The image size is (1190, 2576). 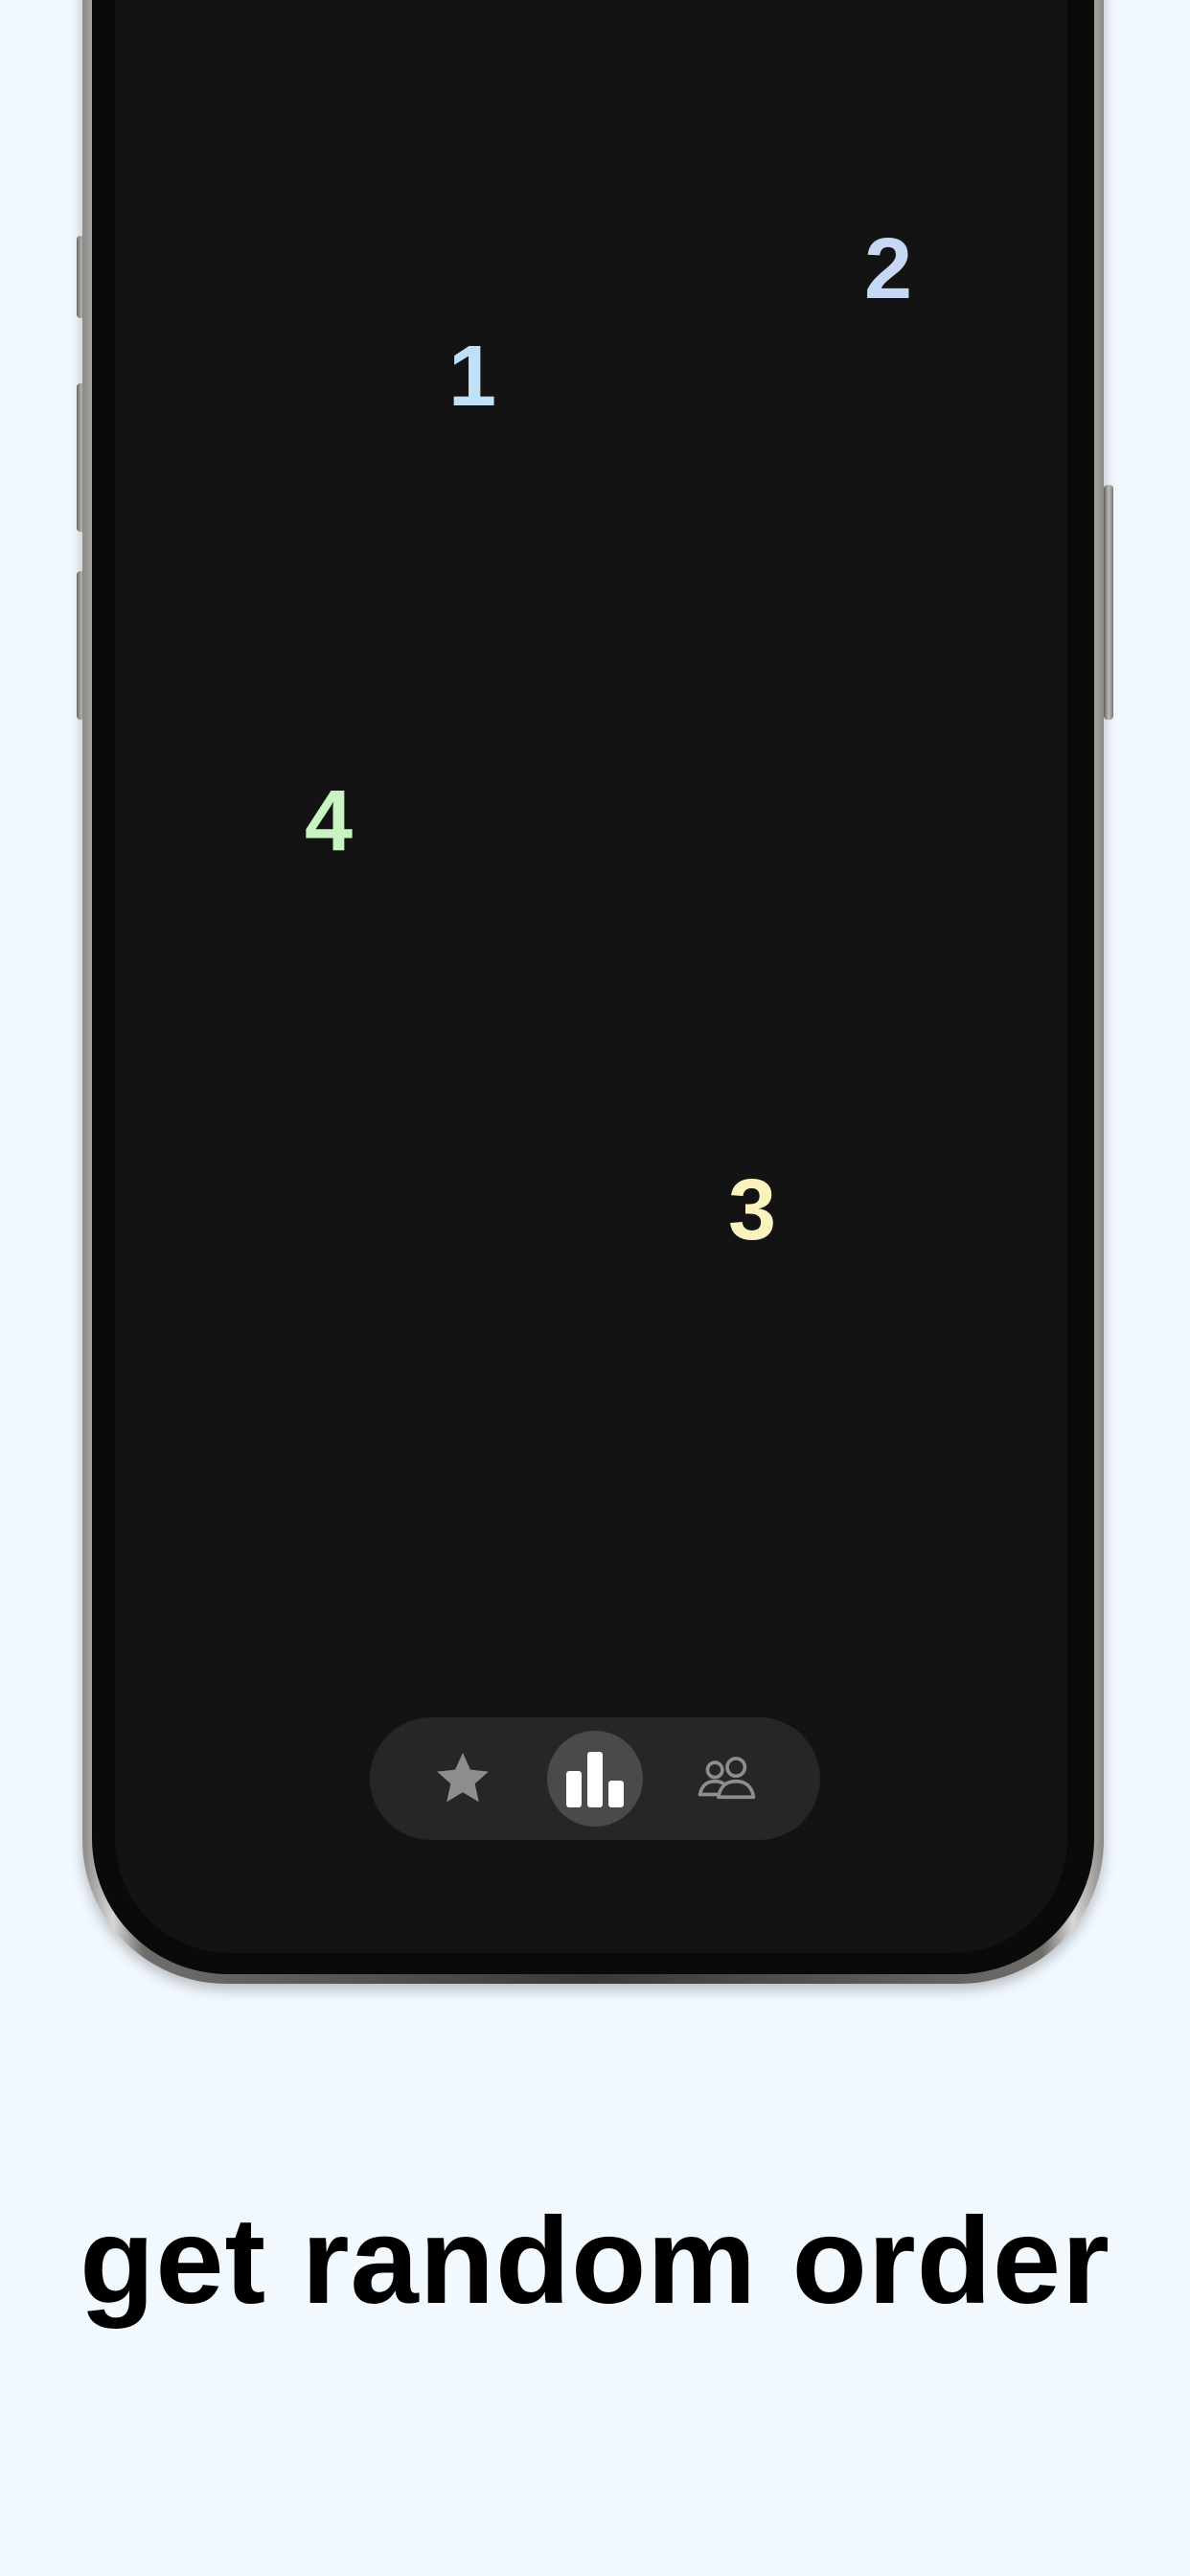 What do you see at coordinates (329, 821) in the screenshot?
I see `number-4: 4` at bounding box center [329, 821].